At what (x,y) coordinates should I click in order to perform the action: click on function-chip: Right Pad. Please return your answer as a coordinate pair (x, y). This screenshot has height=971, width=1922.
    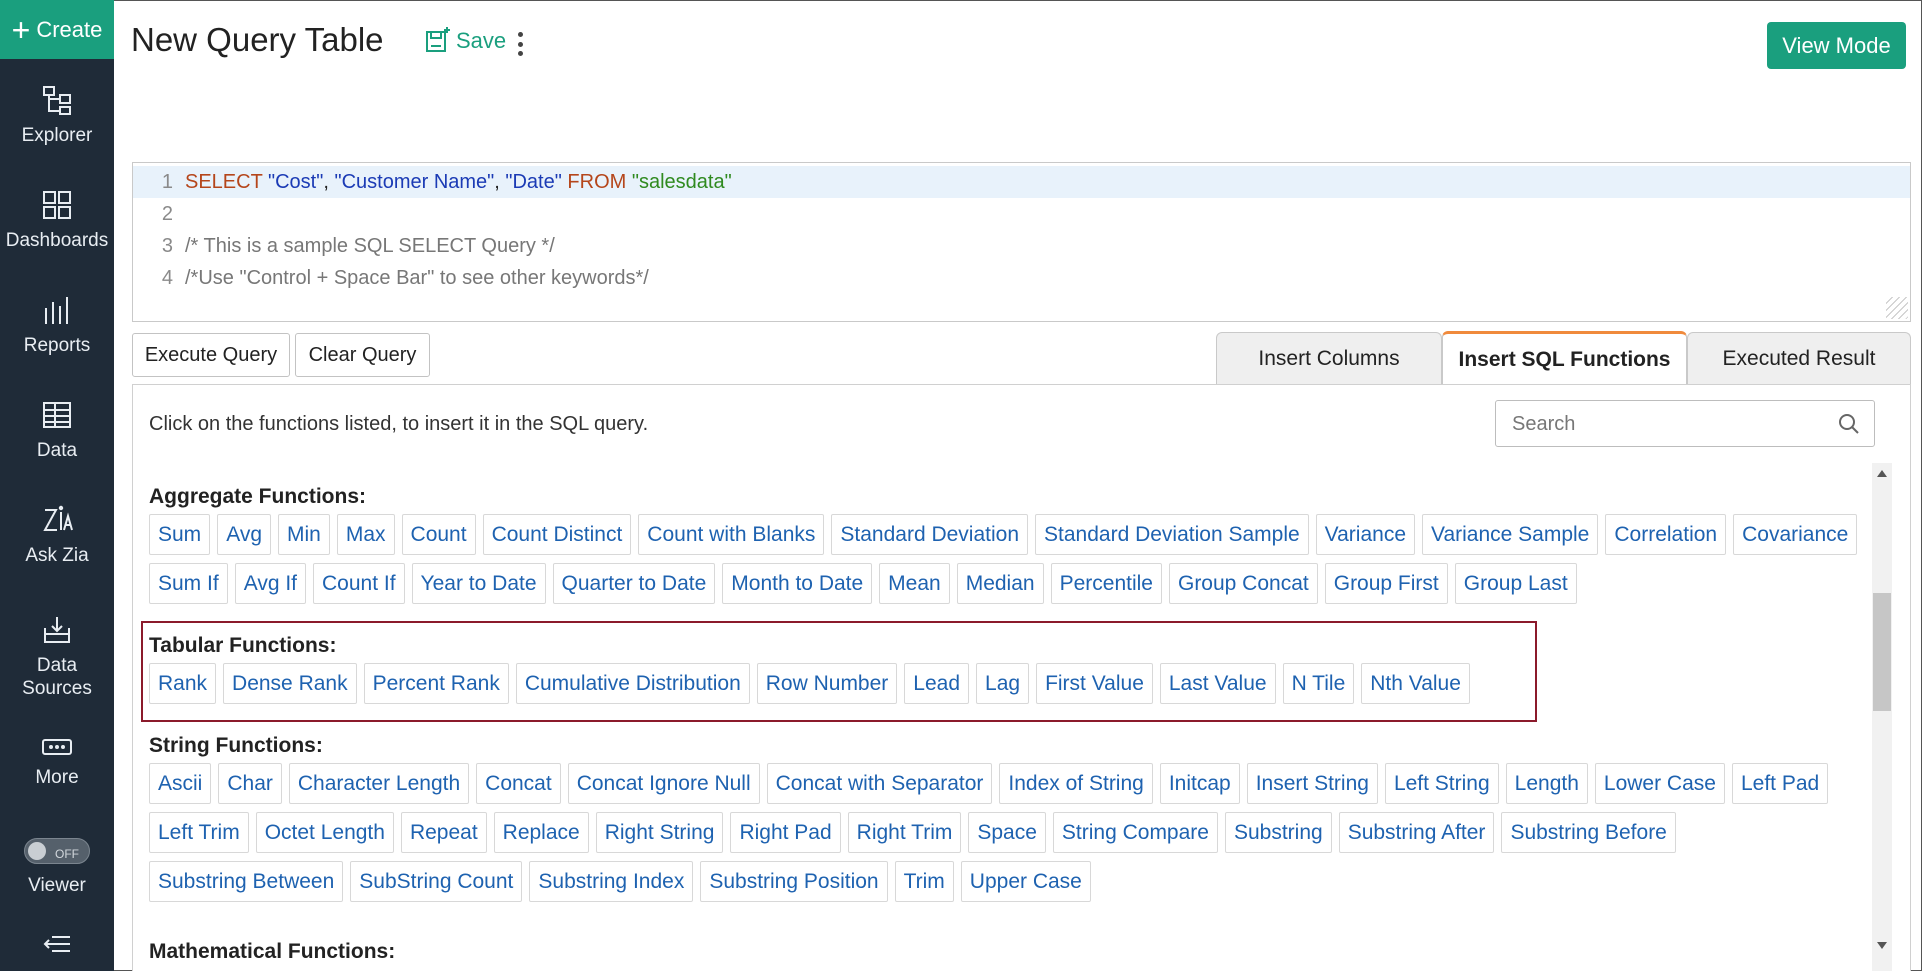
    Looking at the image, I should click on (785, 832).